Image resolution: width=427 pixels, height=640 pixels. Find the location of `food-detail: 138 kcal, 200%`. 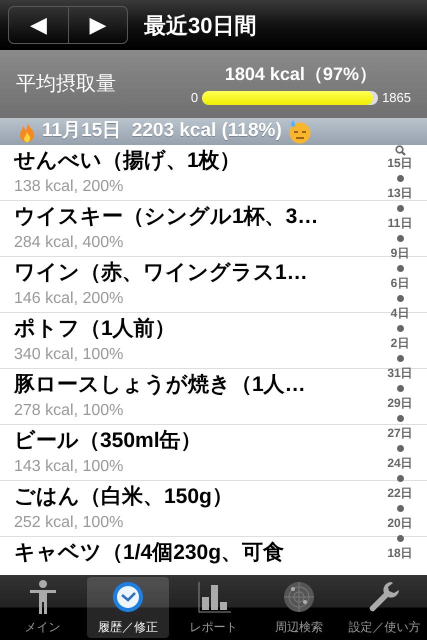

food-detail: 138 kcal, 200% is located at coordinates (69, 187).